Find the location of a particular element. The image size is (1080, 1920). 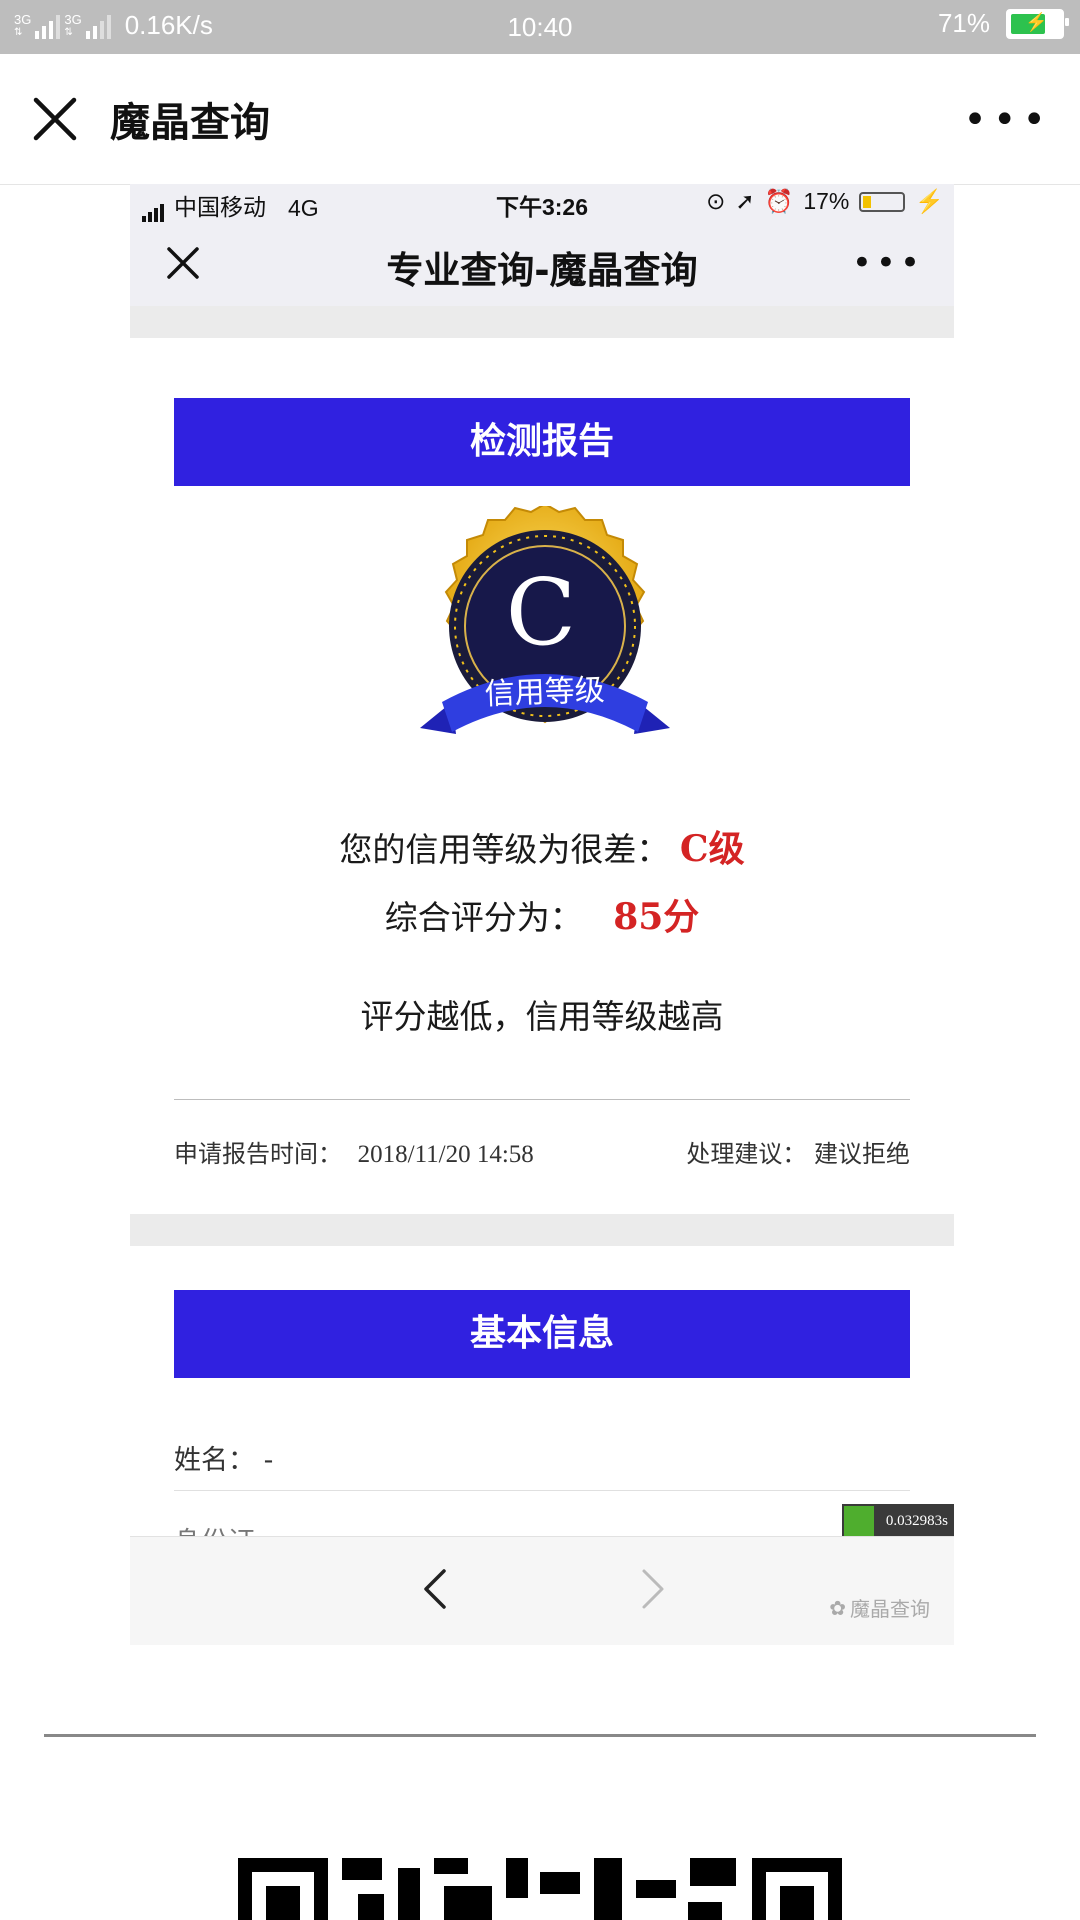

status-right: 71% ⚡ is located at coordinates (1003, 23).